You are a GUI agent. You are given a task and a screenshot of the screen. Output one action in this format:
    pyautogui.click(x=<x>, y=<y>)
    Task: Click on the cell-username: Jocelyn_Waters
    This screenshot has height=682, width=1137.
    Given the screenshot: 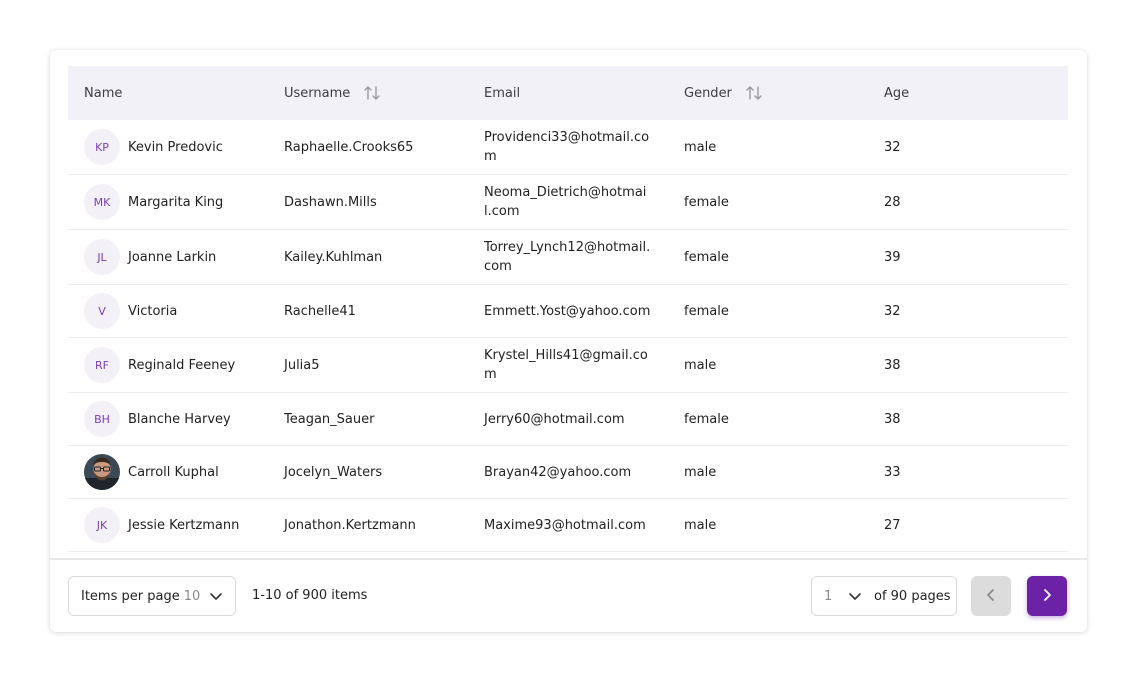 What is the action you would take?
    pyautogui.click(x=333, y=472)
    